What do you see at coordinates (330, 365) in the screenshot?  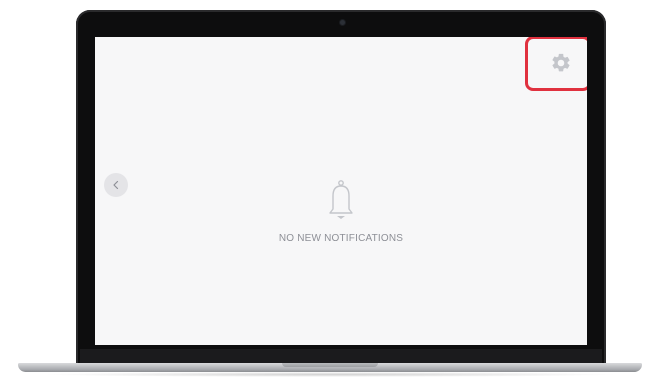 I see `laptop-base-notch` at bounding box center [330, 365].